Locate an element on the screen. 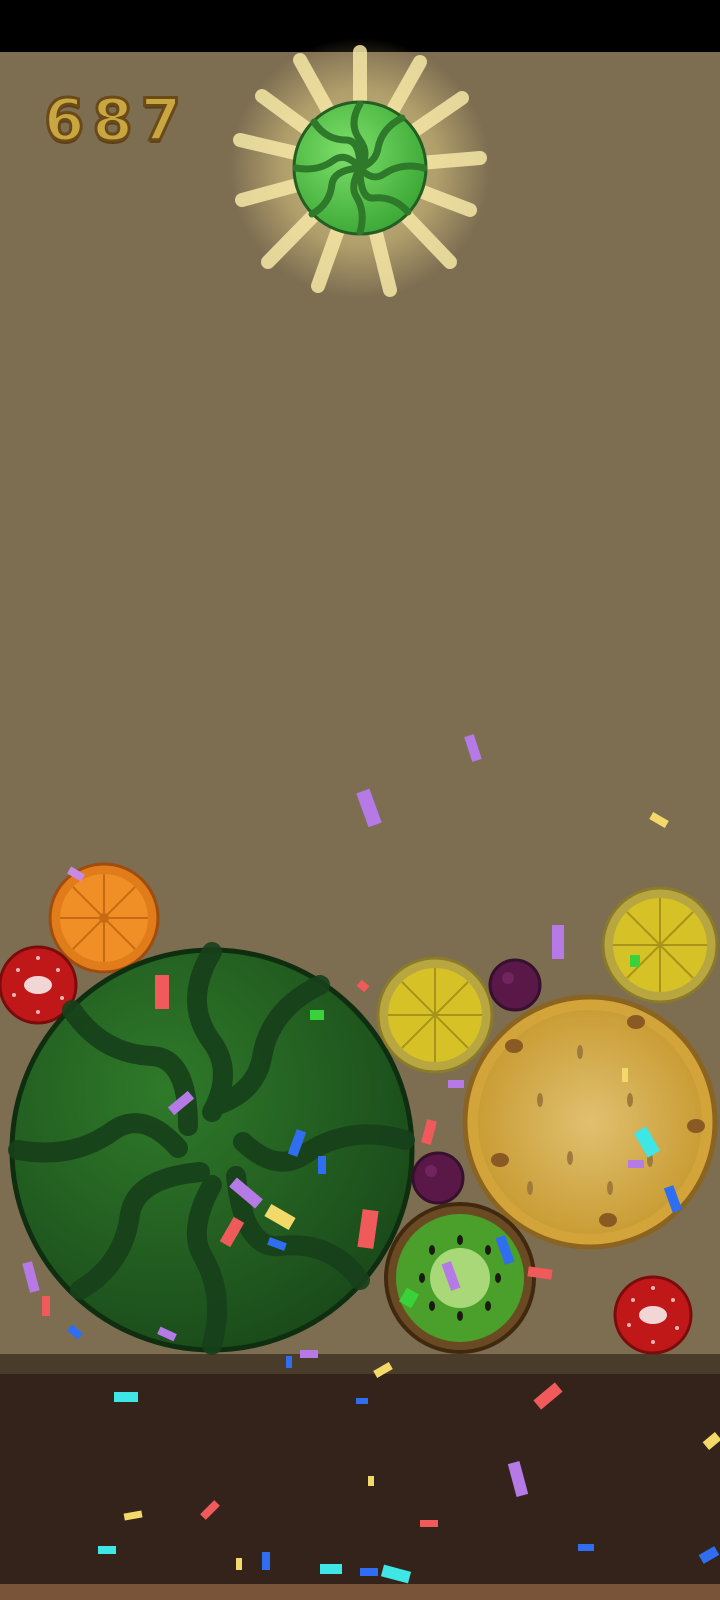 This screenshot has height=1600, width=720. kiwi-fruit is located at coordinates (460, 1278).